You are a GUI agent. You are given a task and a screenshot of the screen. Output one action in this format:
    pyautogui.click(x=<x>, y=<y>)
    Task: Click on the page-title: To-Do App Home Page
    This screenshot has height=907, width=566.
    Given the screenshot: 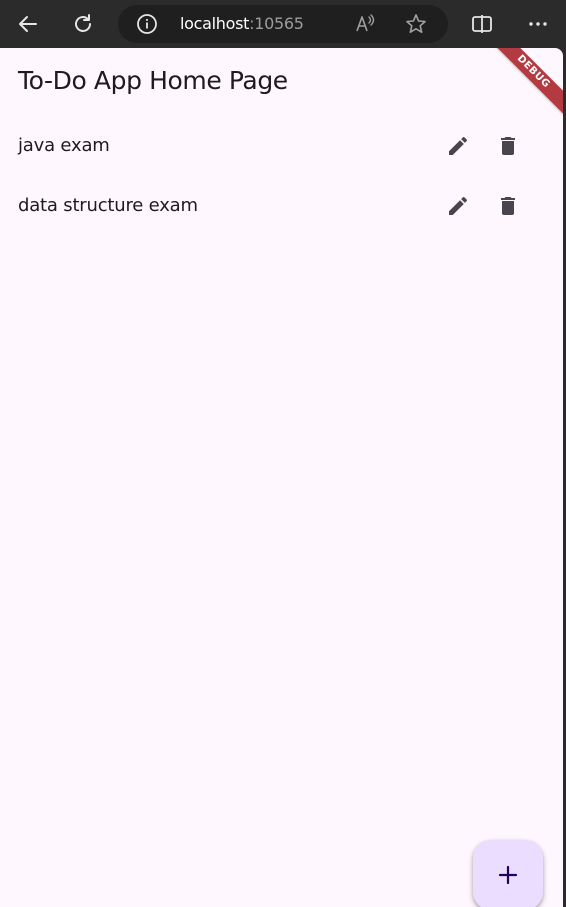 What is the action you would take?
    pyautogui.click(x=153, y=80)
    